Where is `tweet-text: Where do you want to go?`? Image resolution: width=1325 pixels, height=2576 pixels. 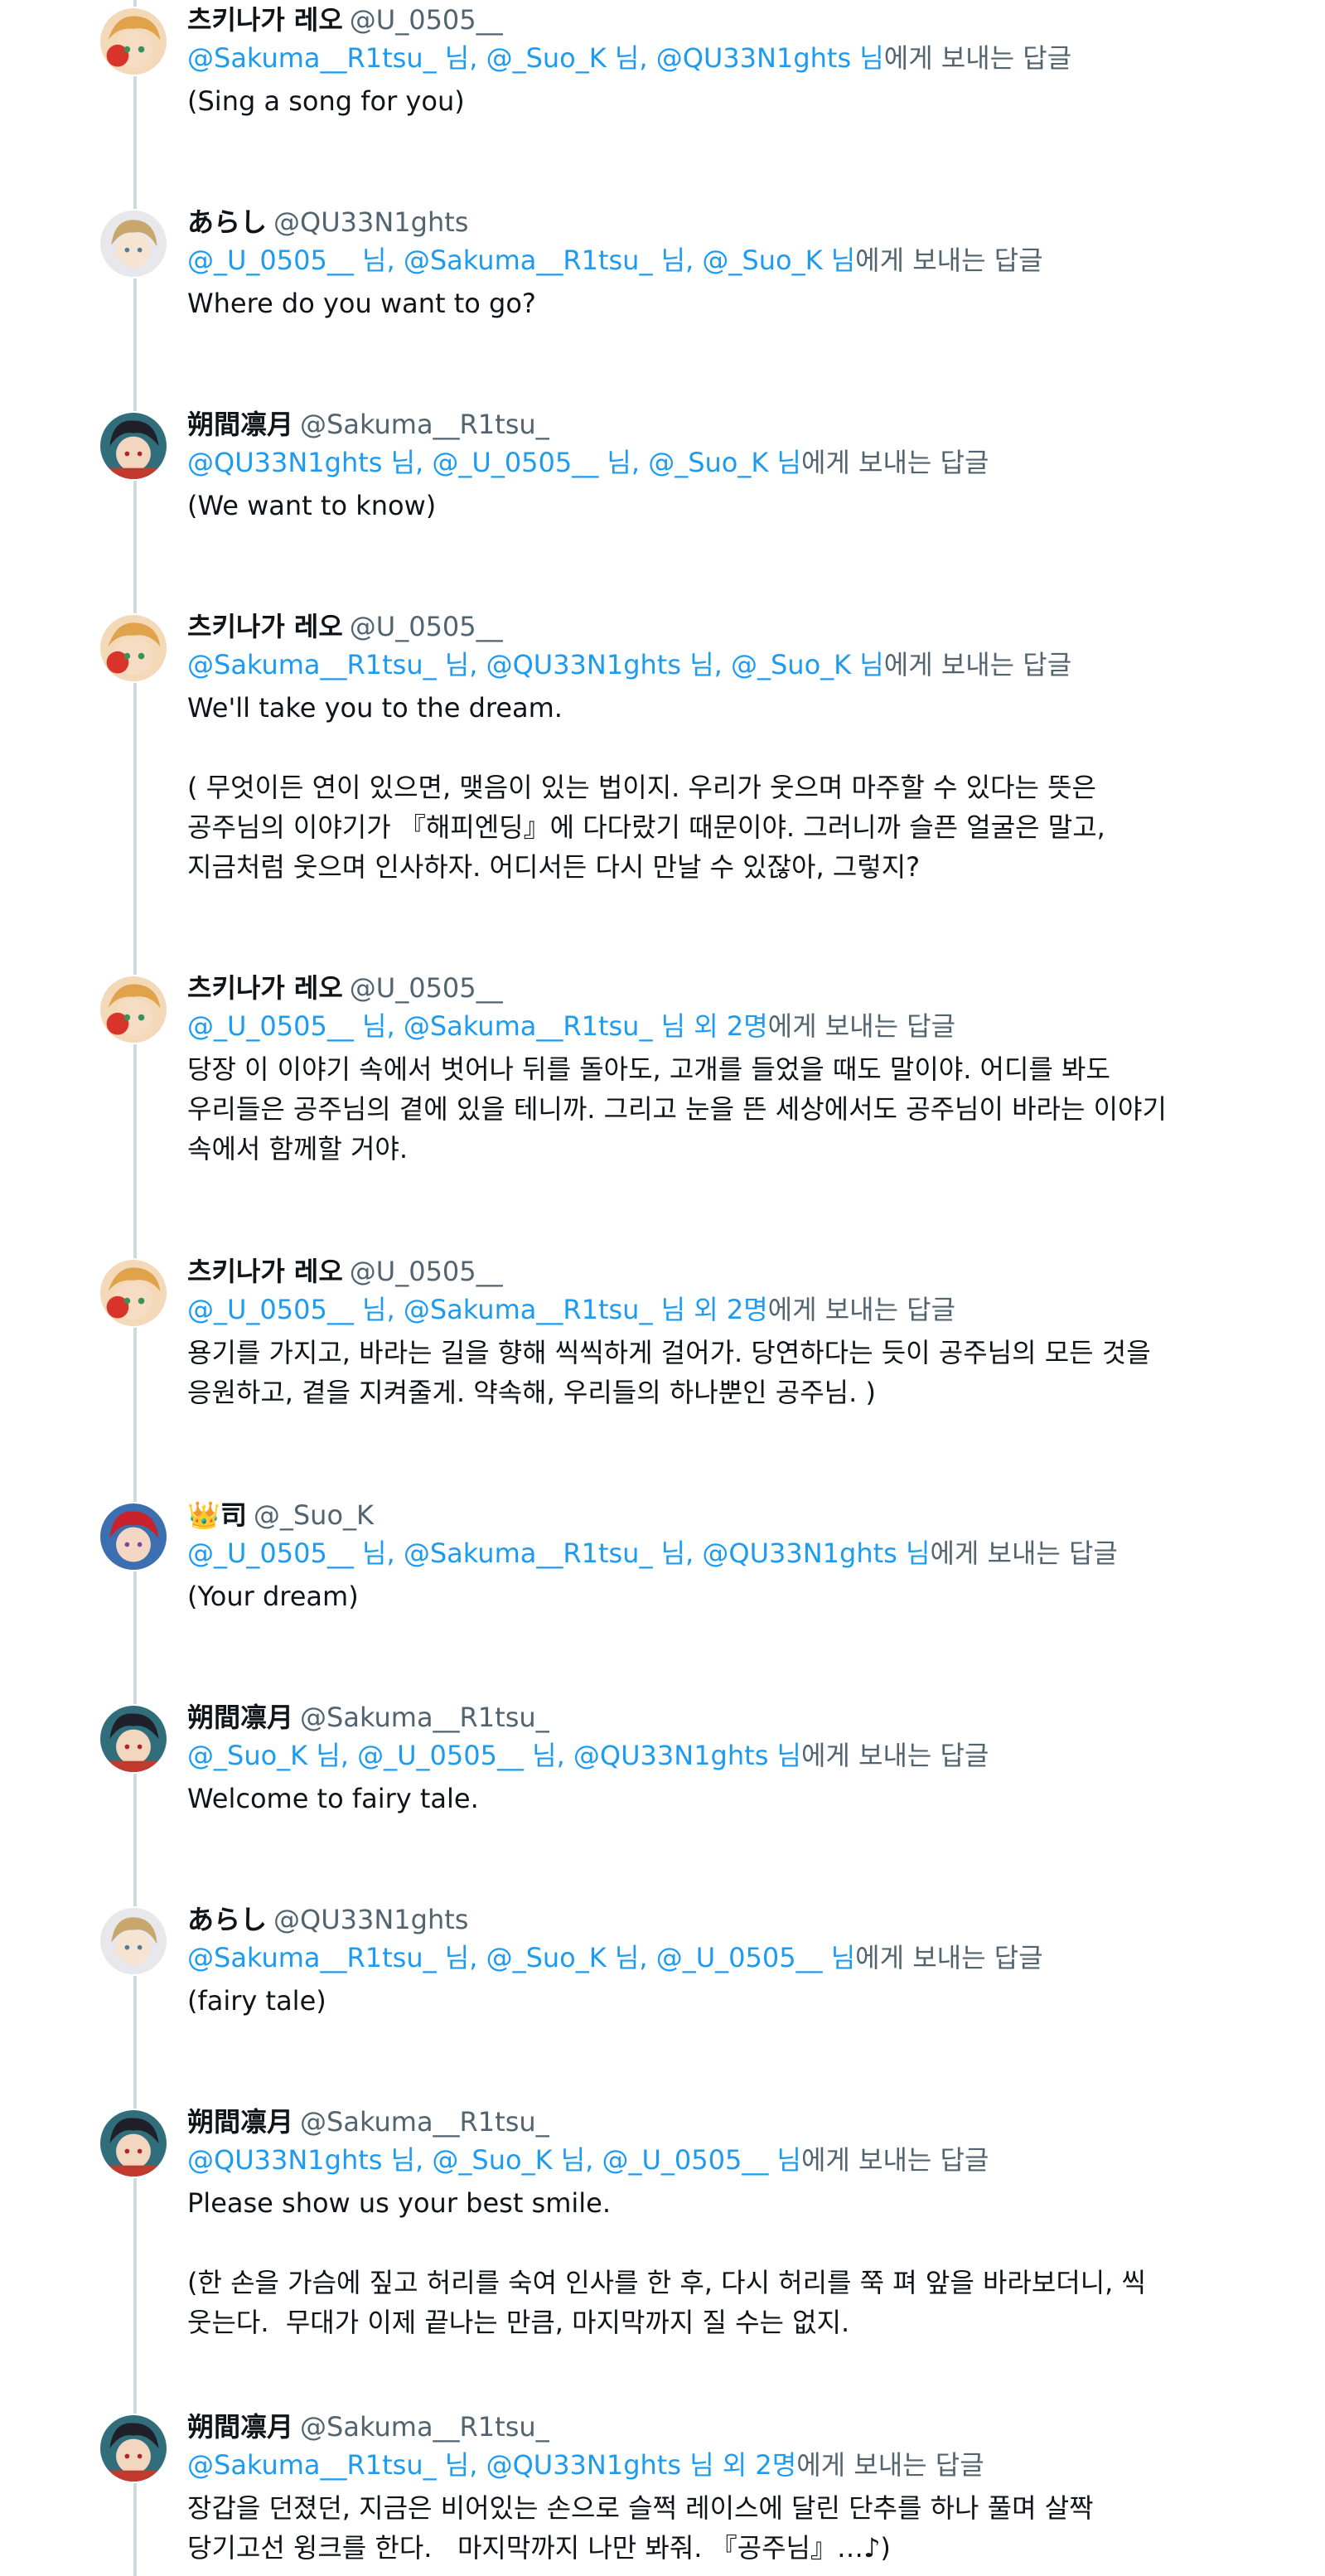
tweet-text: Where do you want to go? is located at coordinates (362, 303).